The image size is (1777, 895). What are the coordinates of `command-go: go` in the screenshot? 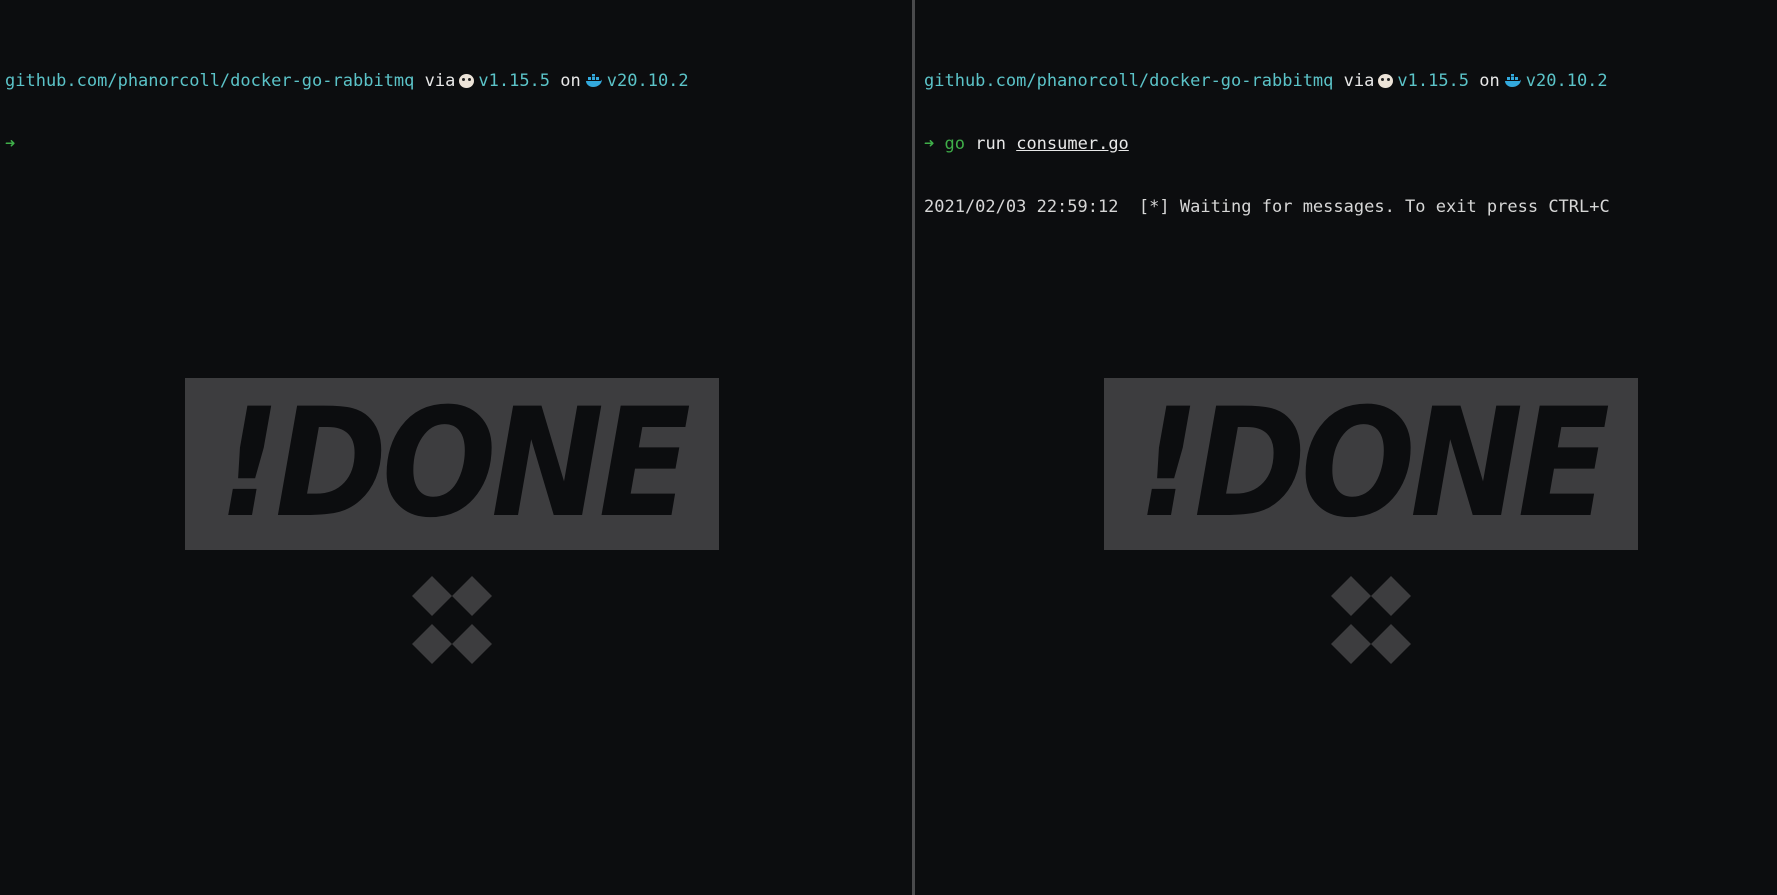 It's located at (954, 144).